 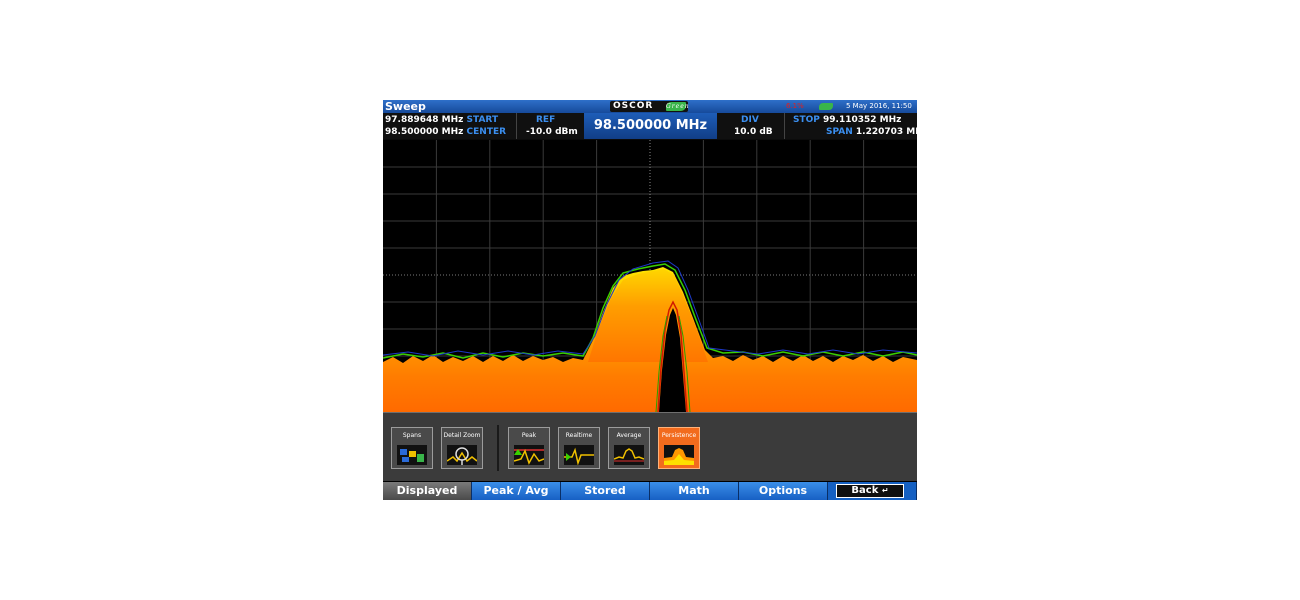 I want to click on ref-label: REF, so click(x=546, y=120).